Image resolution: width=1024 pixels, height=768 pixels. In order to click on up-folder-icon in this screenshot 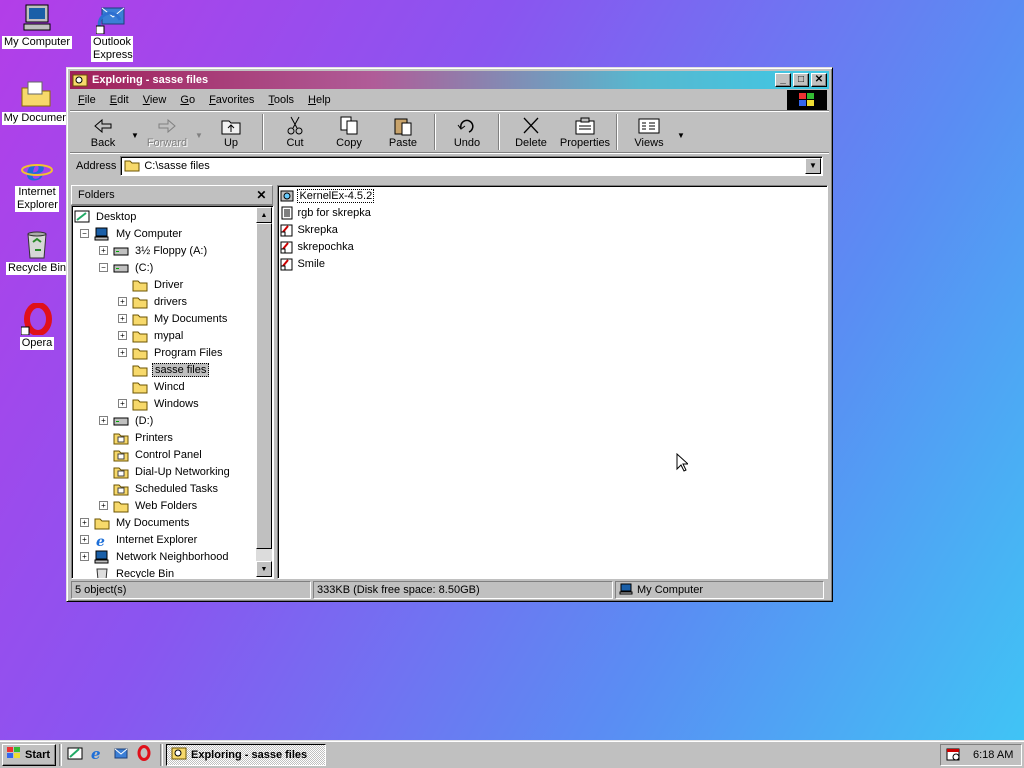, I will do `click(231, 126)`.